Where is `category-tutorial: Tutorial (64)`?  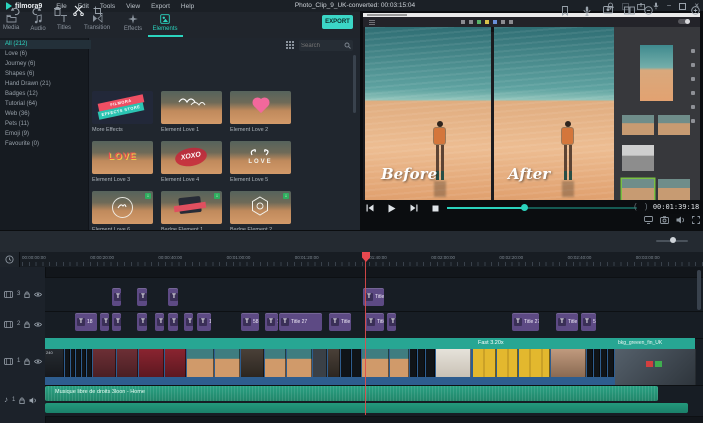
category-tutorial: Tutorial (64) is located at coordinates (45, 104).